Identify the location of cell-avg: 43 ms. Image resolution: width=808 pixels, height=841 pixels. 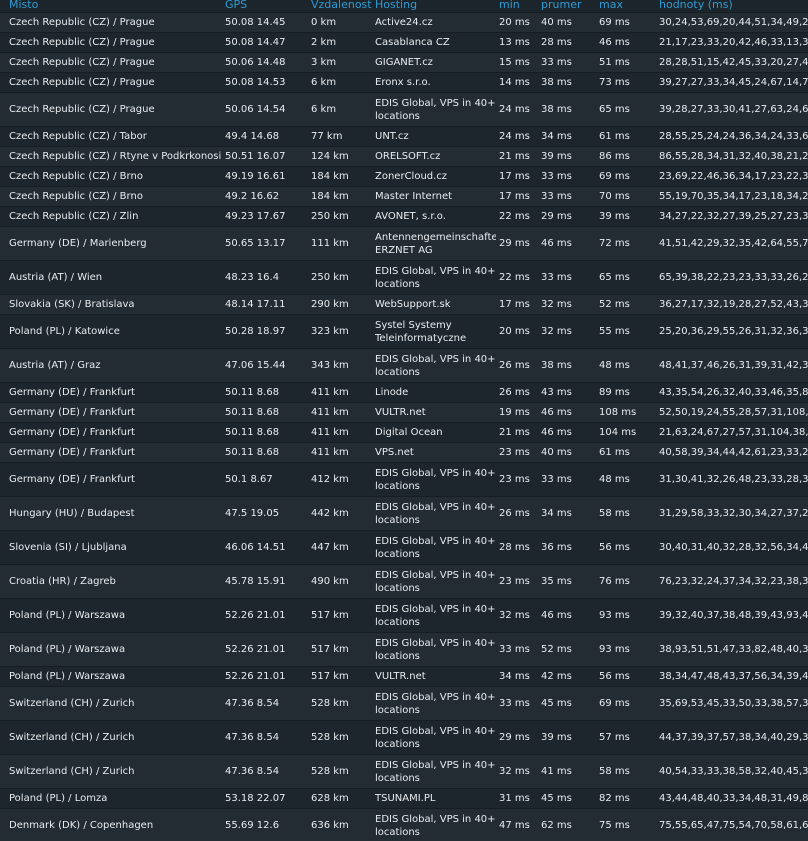
(567, 392).